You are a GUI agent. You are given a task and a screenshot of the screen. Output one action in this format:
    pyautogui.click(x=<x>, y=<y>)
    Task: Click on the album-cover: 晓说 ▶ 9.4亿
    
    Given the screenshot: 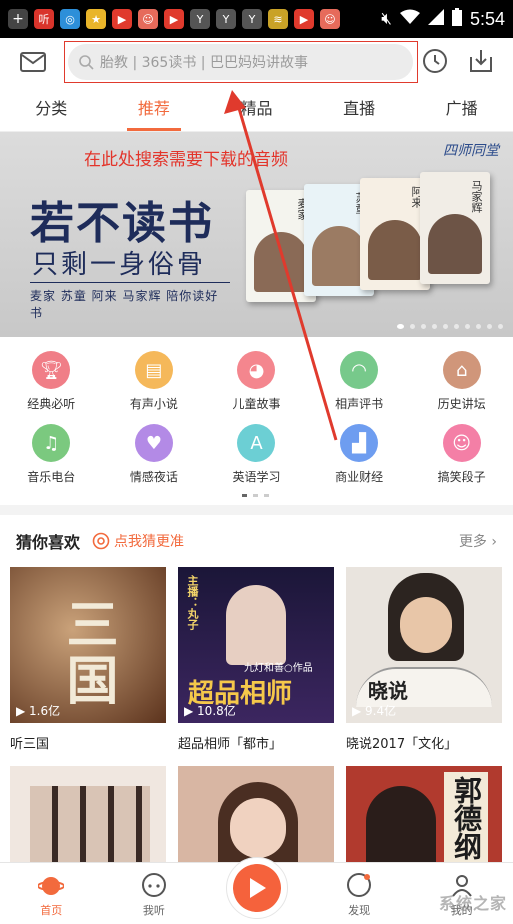 What is the action you would take?
    pyautogui.click(x=424, y=645)
    